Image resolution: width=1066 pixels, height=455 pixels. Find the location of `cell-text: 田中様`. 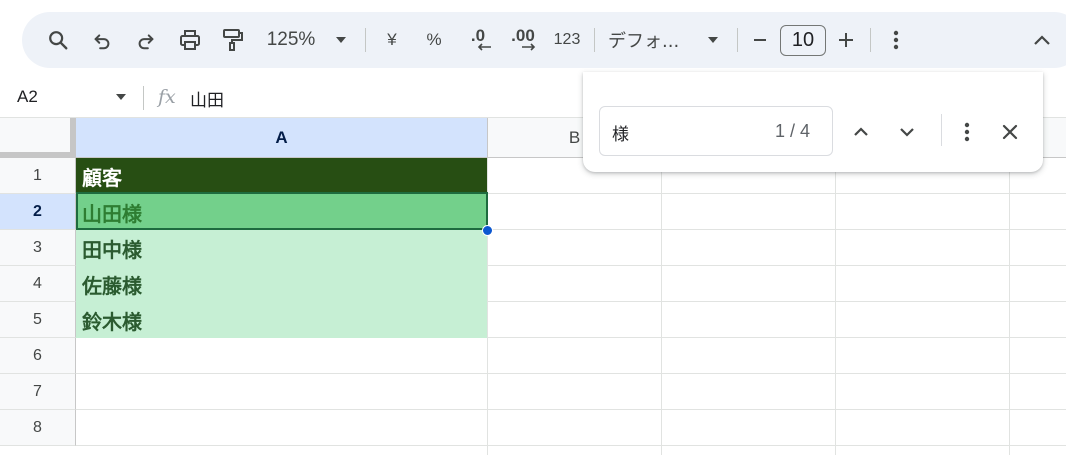

cell-text: 田中様 is located at coordinates (112, 249).